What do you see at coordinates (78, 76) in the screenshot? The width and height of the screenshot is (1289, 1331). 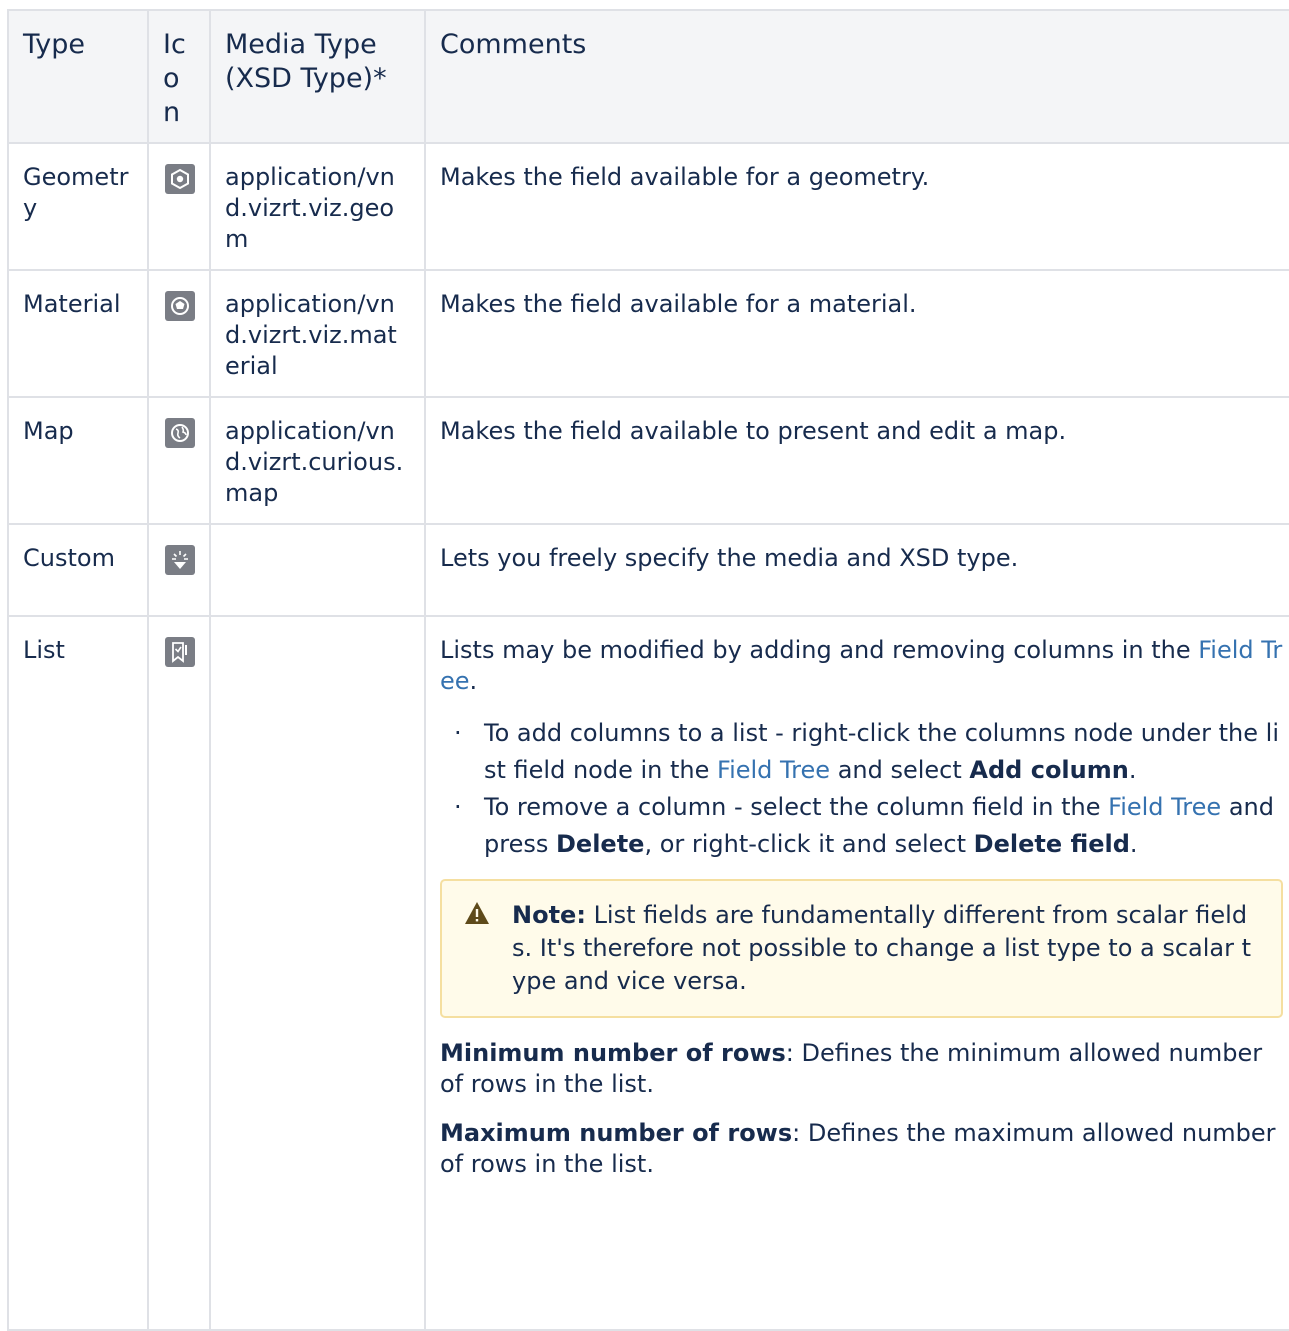 I see `header-type: Type` at bounding box center [78, 76].